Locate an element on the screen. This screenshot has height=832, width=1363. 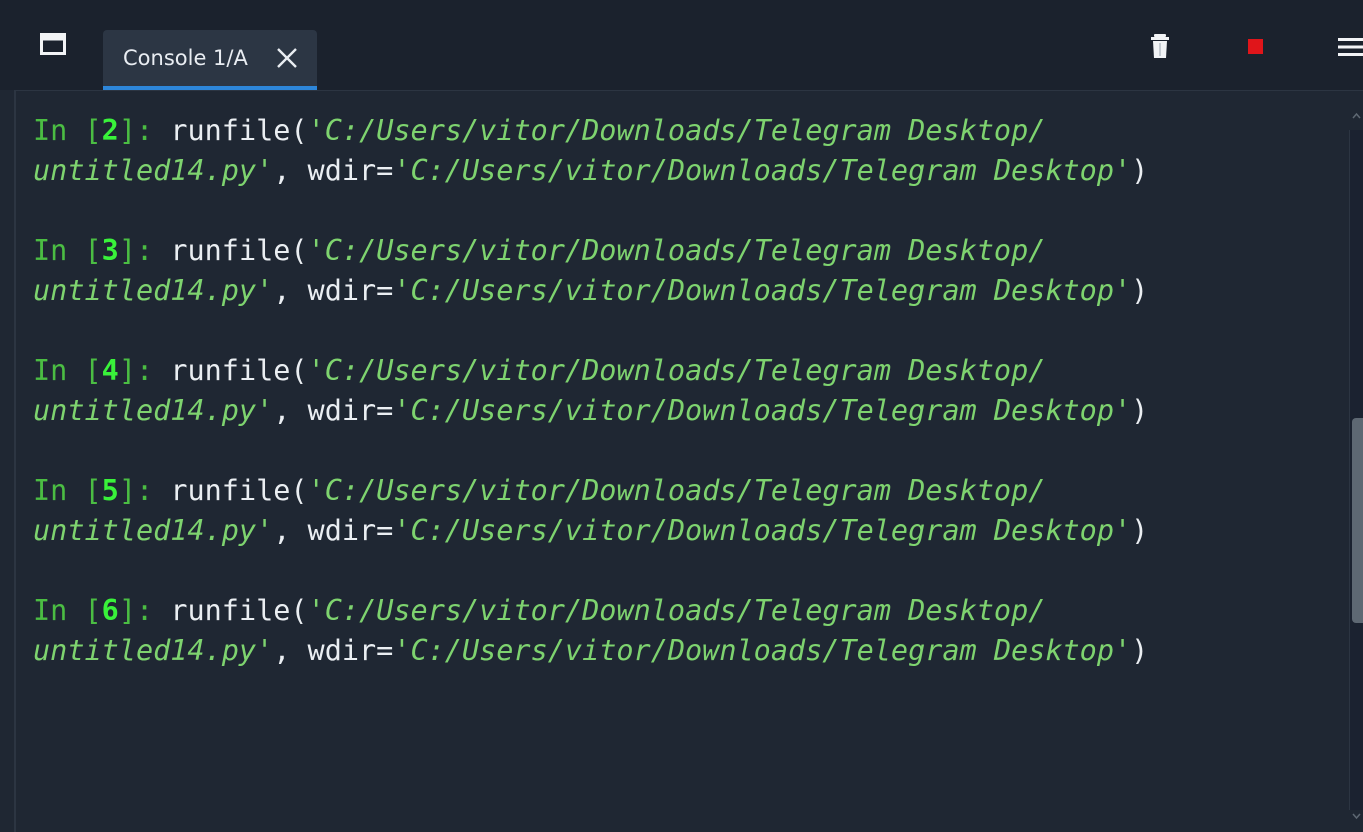
trash-icon is located at coordinates (1160, 46).